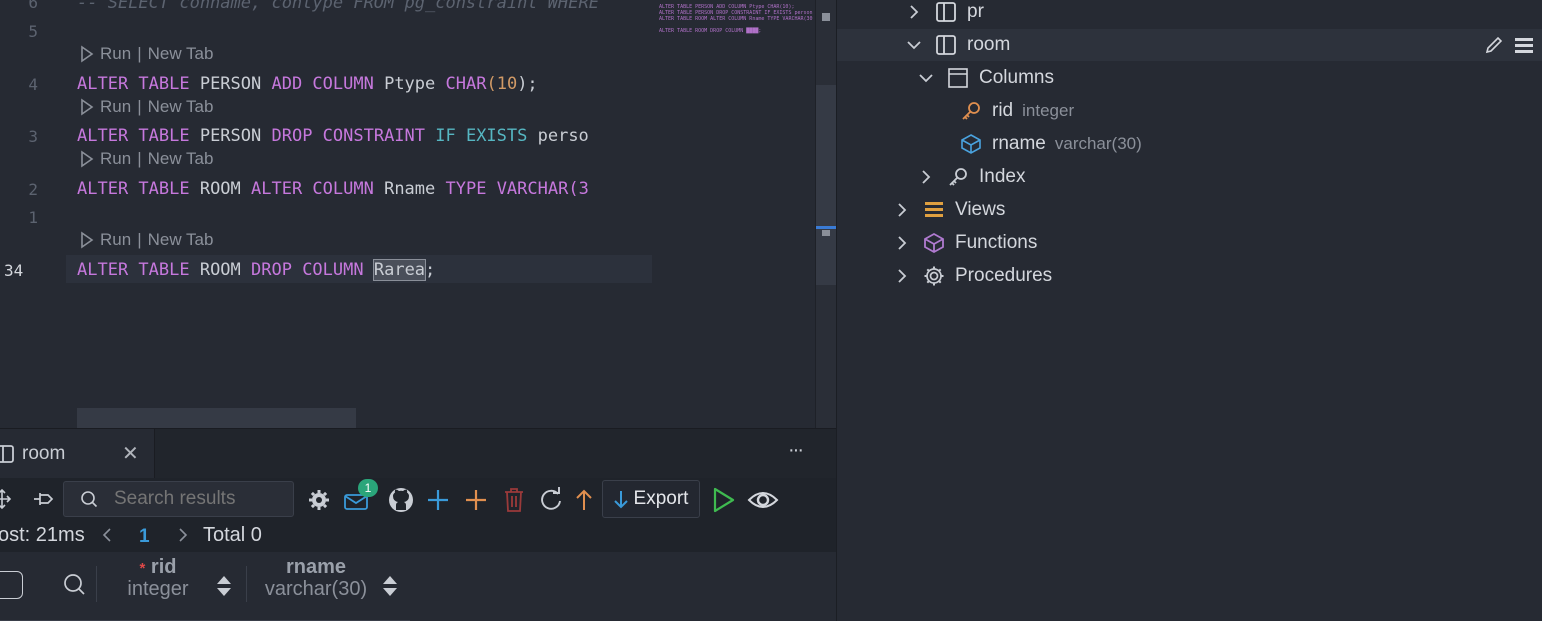 The image size is (1542, 621). Describe the element at coordinates (1019, 143) in the screenshot. I see `column-name: rname` at that location.